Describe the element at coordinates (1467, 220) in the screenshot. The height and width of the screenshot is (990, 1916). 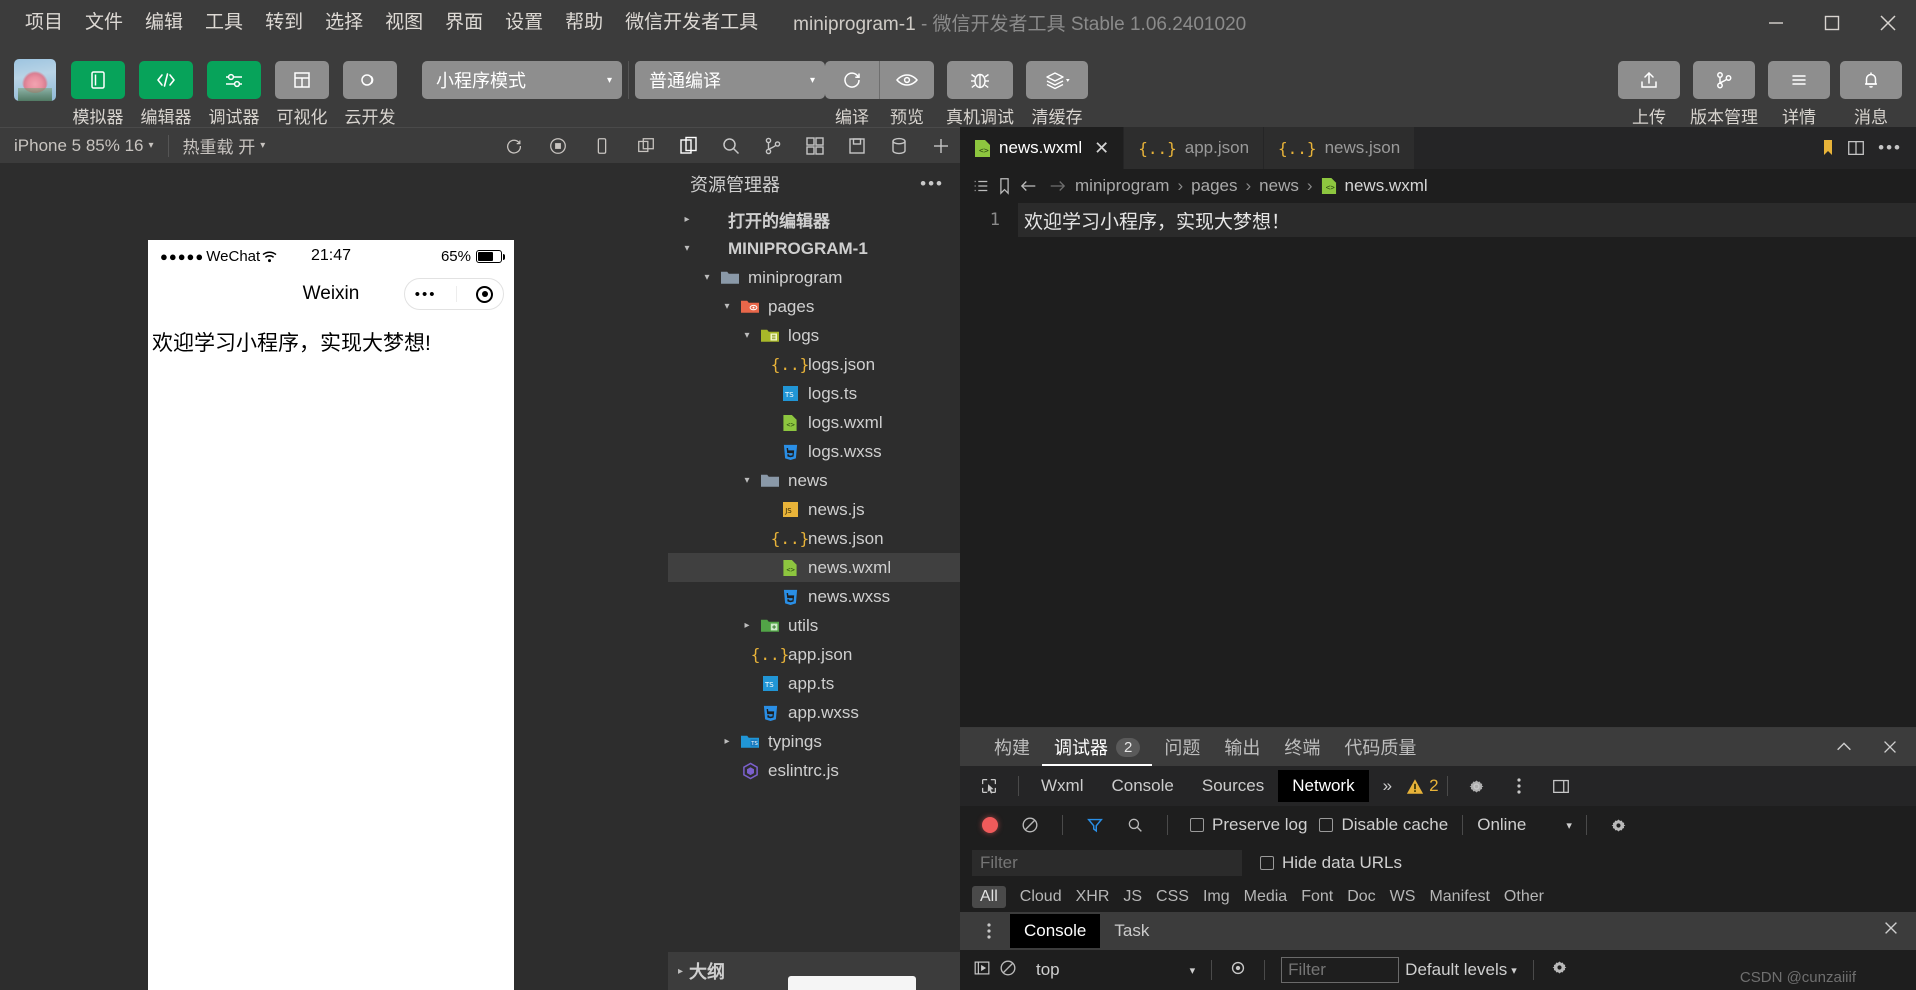
I see `line-content: 欢迎学习小程序，实现大梦想！` at that location.